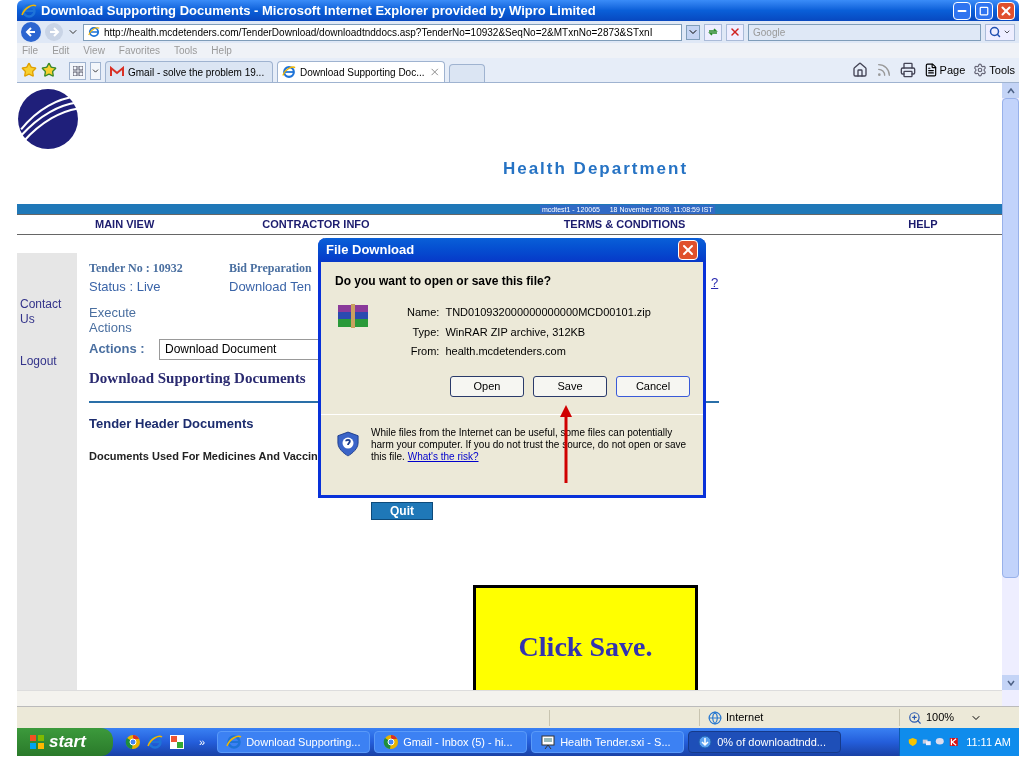  Describe the element at coordinates (40, 312) in the screenshot. I see `sidebar-link: Contact Us` at that location.